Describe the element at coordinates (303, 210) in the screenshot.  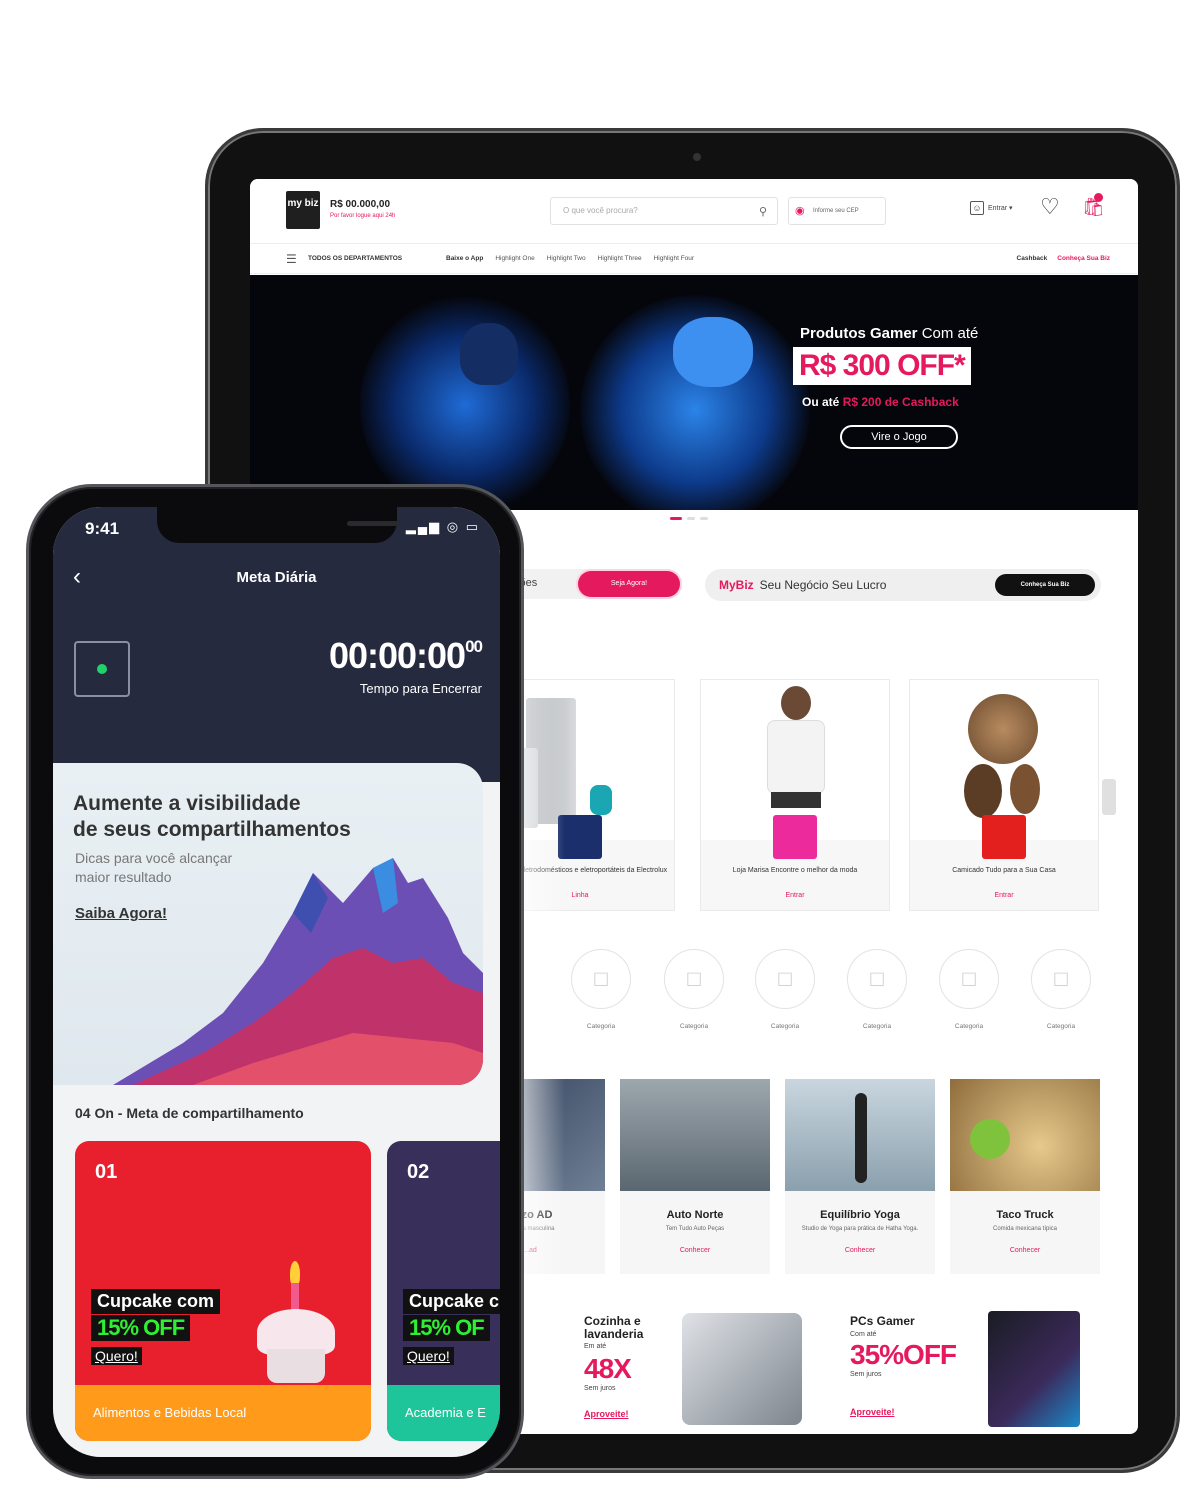
I see `mybiz-logo: my biz` at that location.